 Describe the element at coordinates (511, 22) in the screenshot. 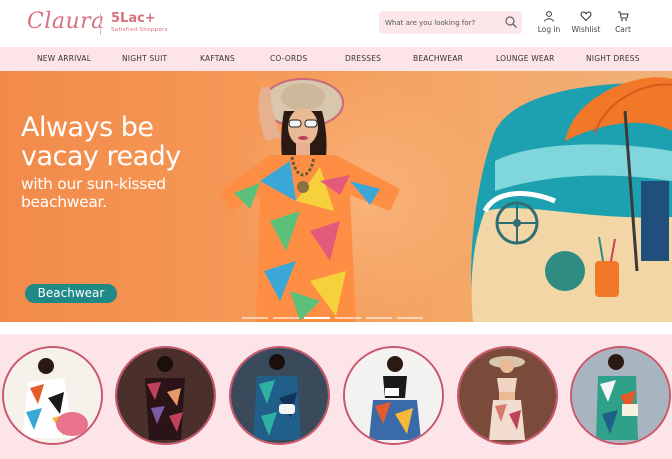

I see `search-icon` at that location.